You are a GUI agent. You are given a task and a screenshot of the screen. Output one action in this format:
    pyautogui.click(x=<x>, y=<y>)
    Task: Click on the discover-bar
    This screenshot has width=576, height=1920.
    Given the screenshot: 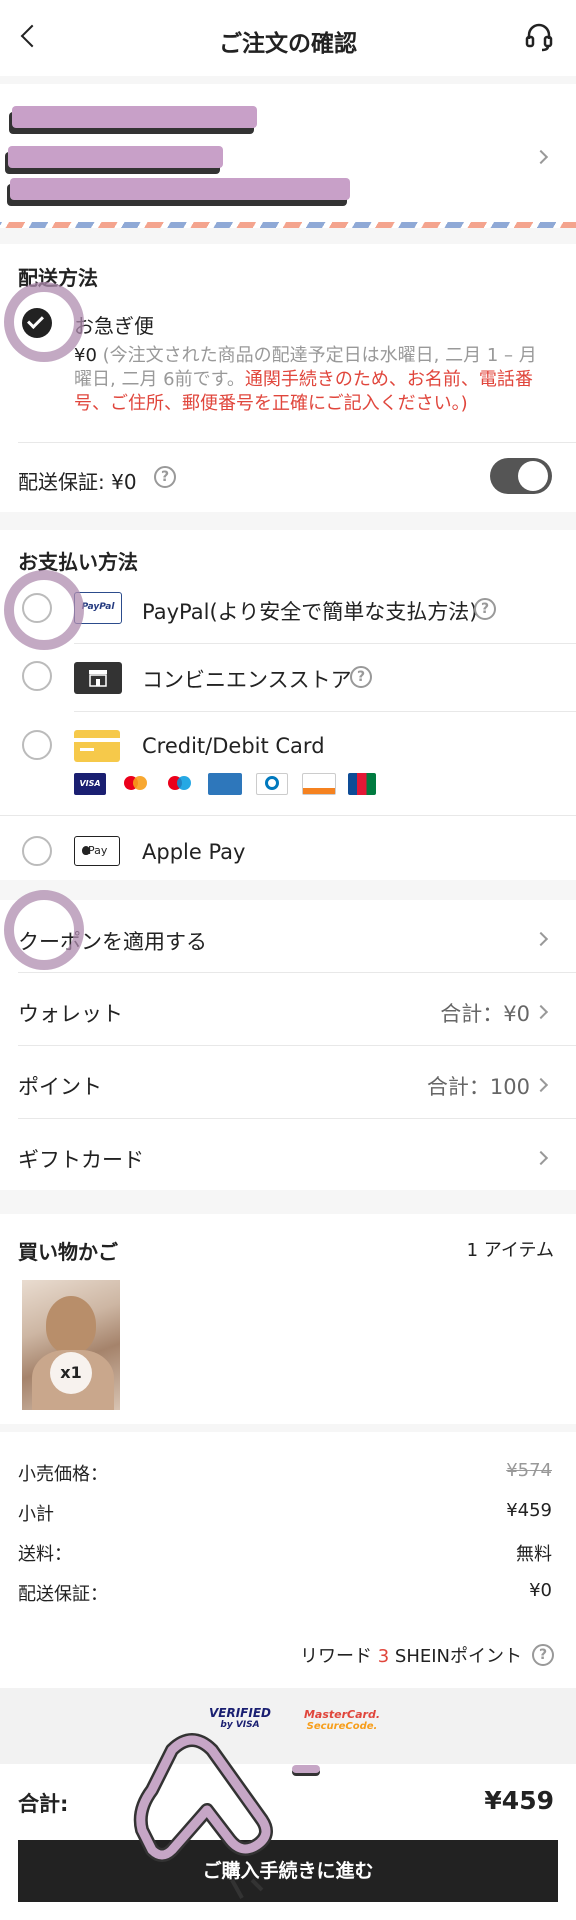 What is the action you would take?
    pyautogui.click(x=319, y=791)
    